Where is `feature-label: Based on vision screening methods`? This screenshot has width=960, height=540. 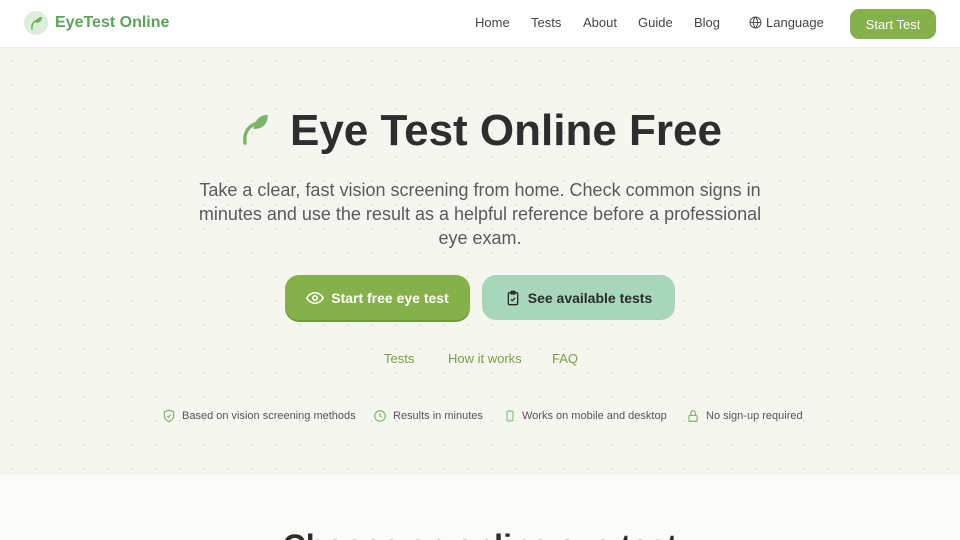 feature-label: Based on vision screening methods is located at coordinates (269, 416).